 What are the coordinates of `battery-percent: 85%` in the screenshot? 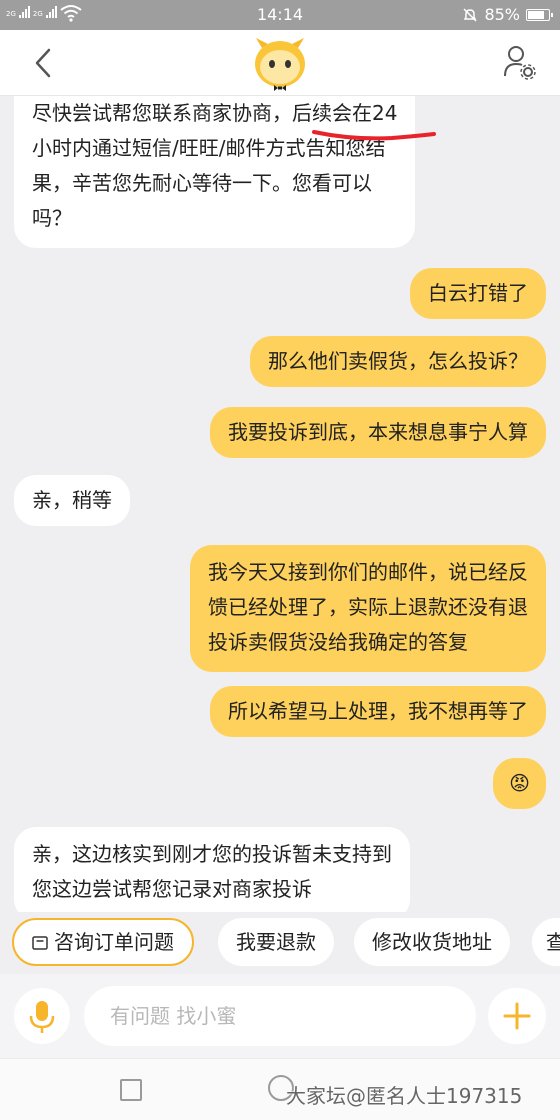 It's located at (502, 14).